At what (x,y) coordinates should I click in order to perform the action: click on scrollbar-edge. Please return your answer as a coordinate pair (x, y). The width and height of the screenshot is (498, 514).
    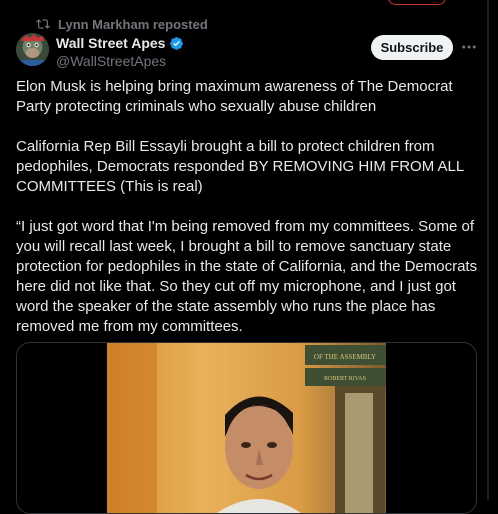
    Looking at the image, I should click on (488, 250).